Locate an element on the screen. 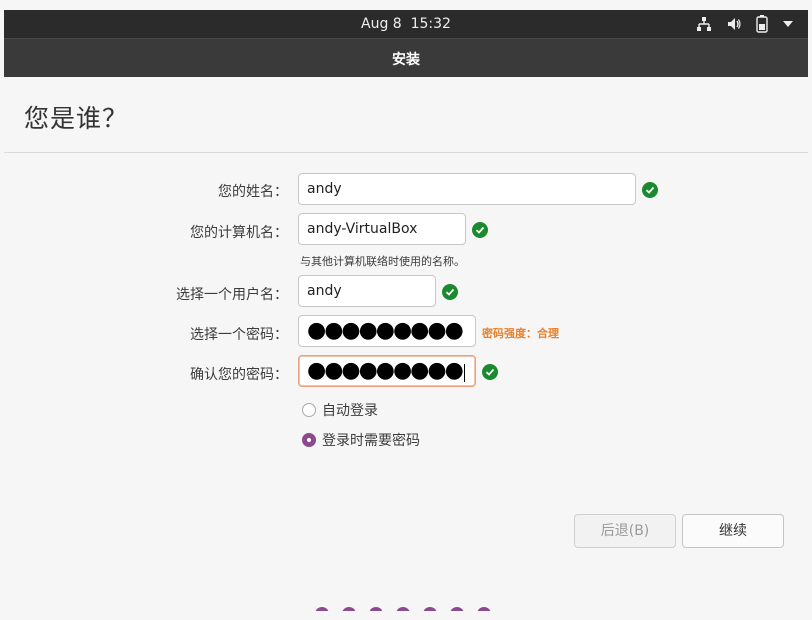  password-mask: ●●●●●●●●● is located at coordinates (385, 330).